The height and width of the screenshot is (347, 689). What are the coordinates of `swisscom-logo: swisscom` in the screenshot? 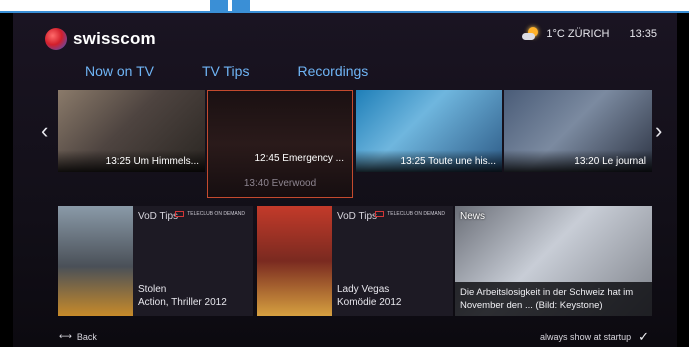 It's located at (100, 39).